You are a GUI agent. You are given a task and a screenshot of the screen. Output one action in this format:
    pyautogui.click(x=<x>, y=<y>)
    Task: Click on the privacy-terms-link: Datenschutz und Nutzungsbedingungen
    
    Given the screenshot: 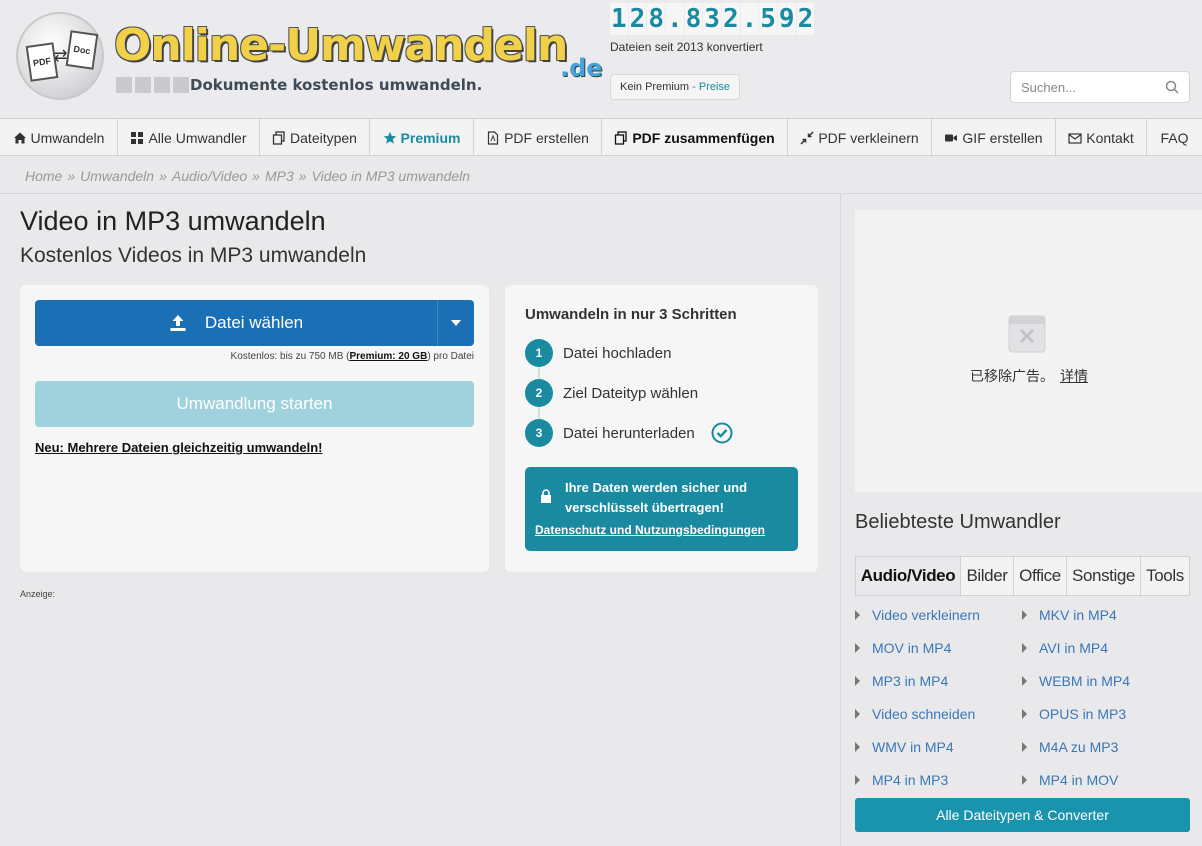 What is the action you would take?
    pyautogui.click(x=650, y=530)
    